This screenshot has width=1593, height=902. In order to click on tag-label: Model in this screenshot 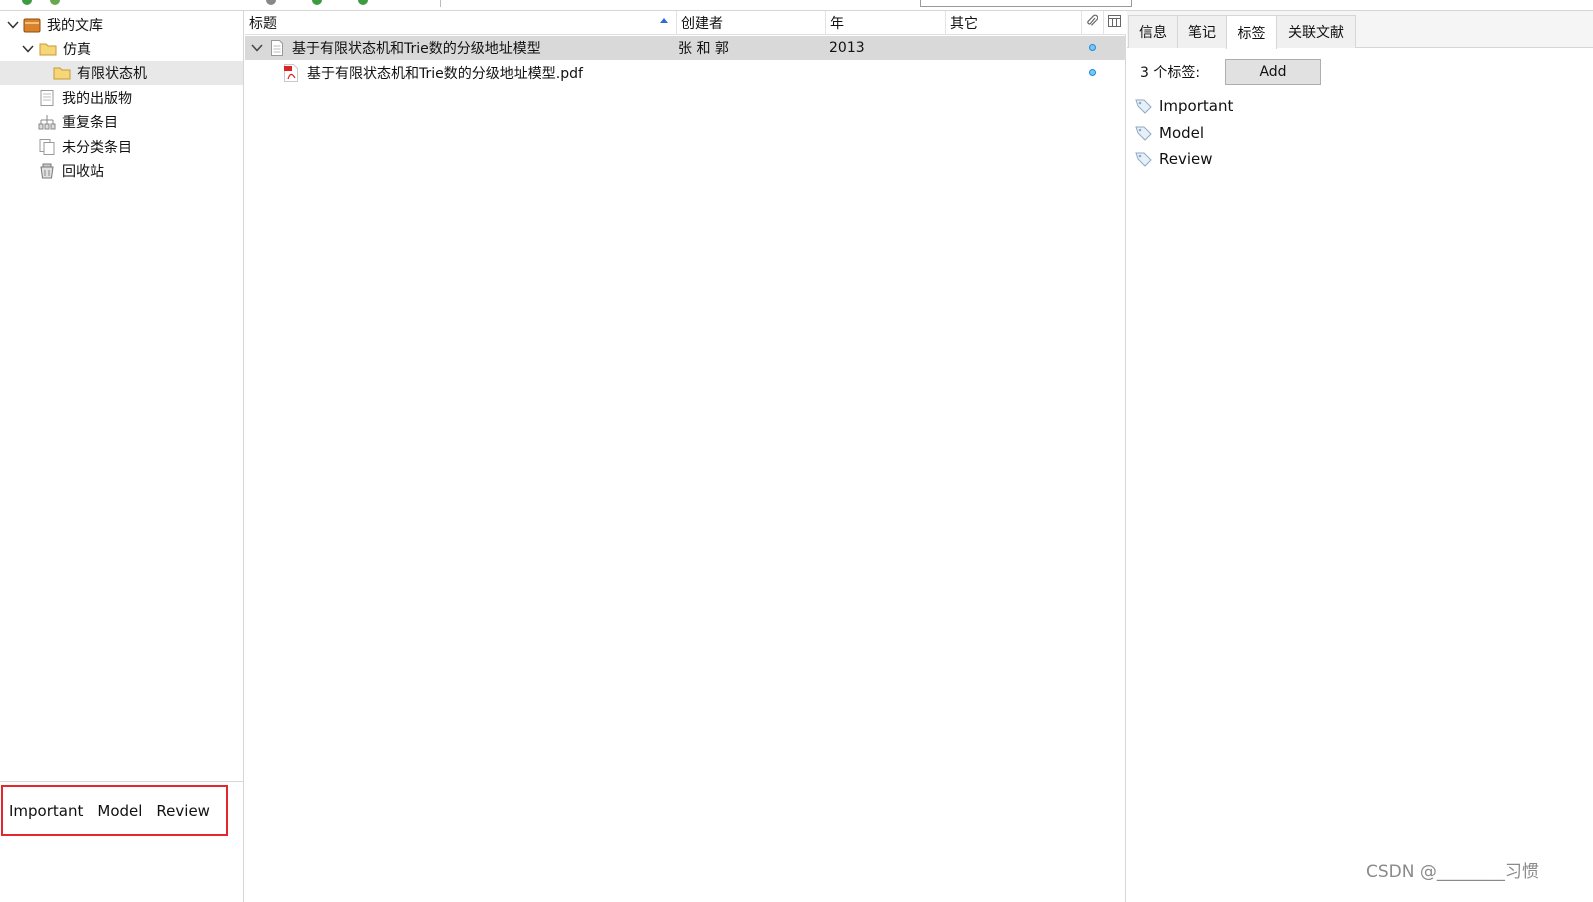, I will do `click(1182, 133)`.